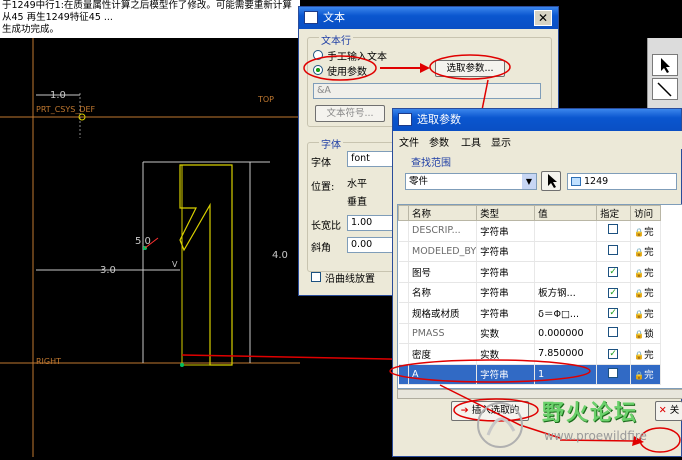  I want to click on scope-label: 查找范围, so click(431, 163).